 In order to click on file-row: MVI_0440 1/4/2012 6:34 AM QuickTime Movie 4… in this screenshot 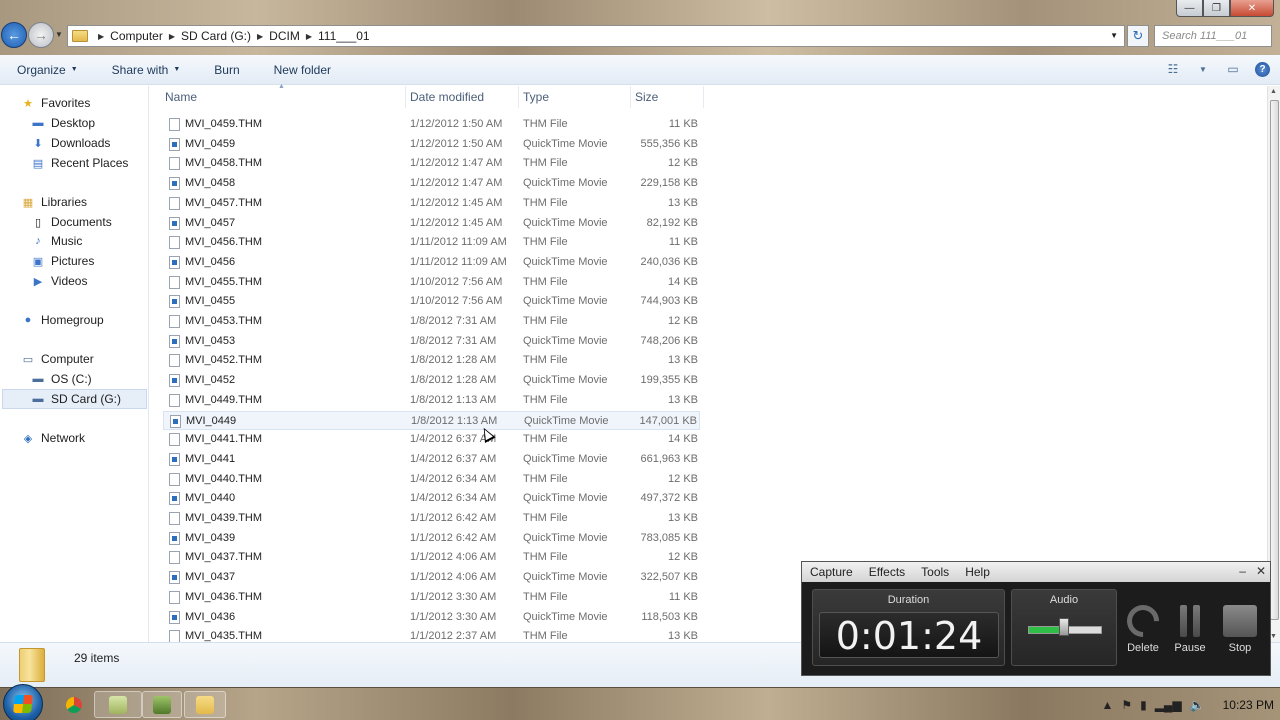, I will do `click(431, 498)`.